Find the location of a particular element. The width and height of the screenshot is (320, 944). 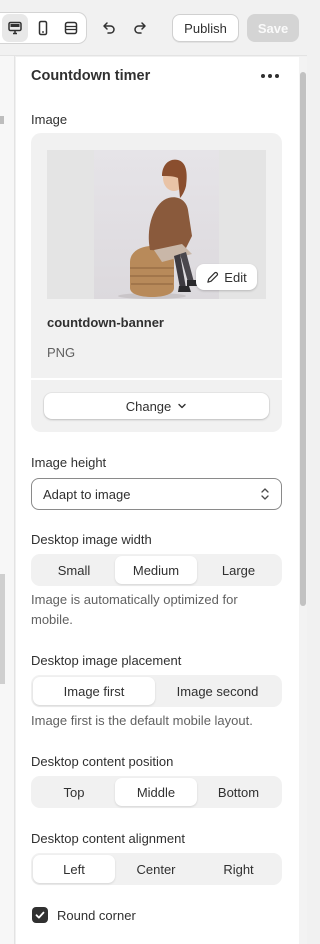

edit-image-button: Edit is located at coordinates (226, 277).